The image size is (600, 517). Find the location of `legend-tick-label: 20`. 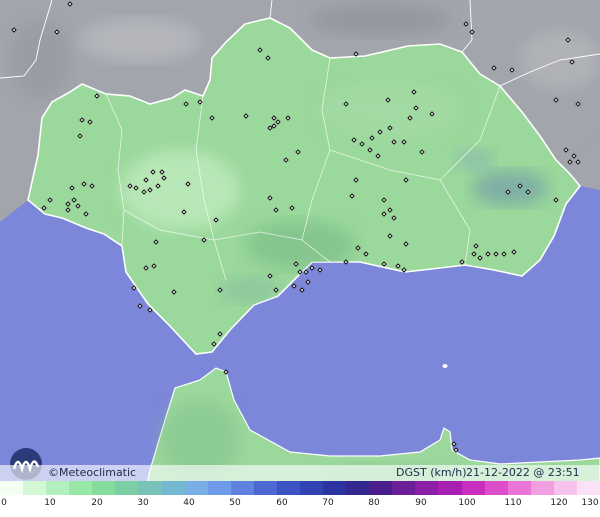

legend-tick-label: 20 is located at coordinates (97, 503).